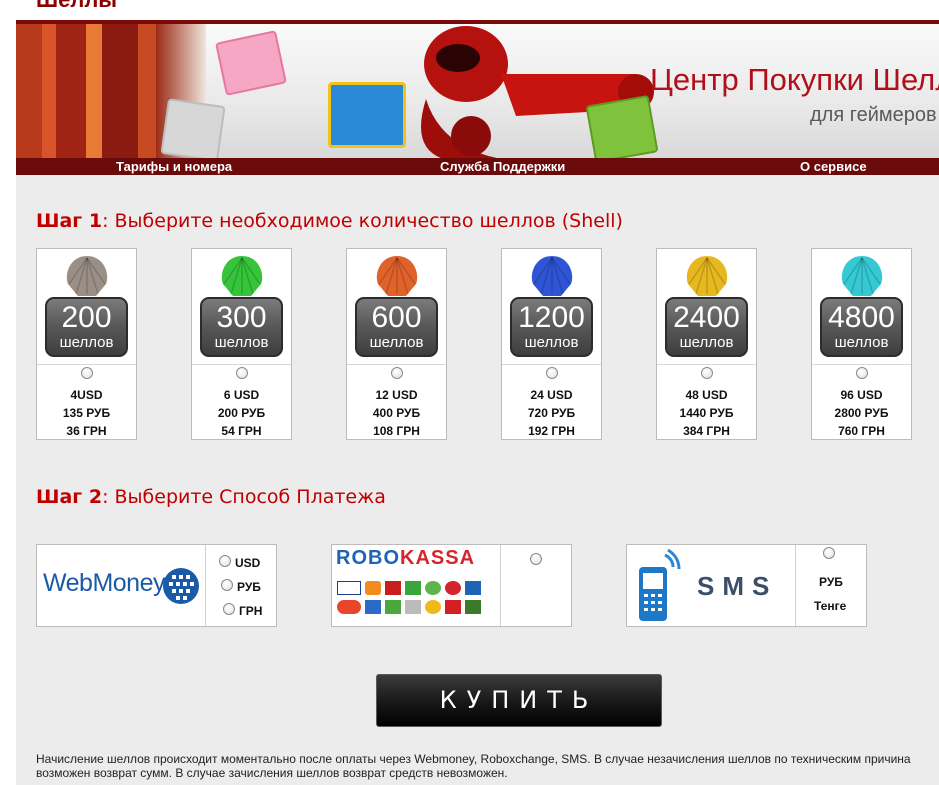 The image size is (939, 785). Describe the element at coordinates (706, 327) in the screenshot. I see `shell-amount-badge: 2400 шеллов` at that location.